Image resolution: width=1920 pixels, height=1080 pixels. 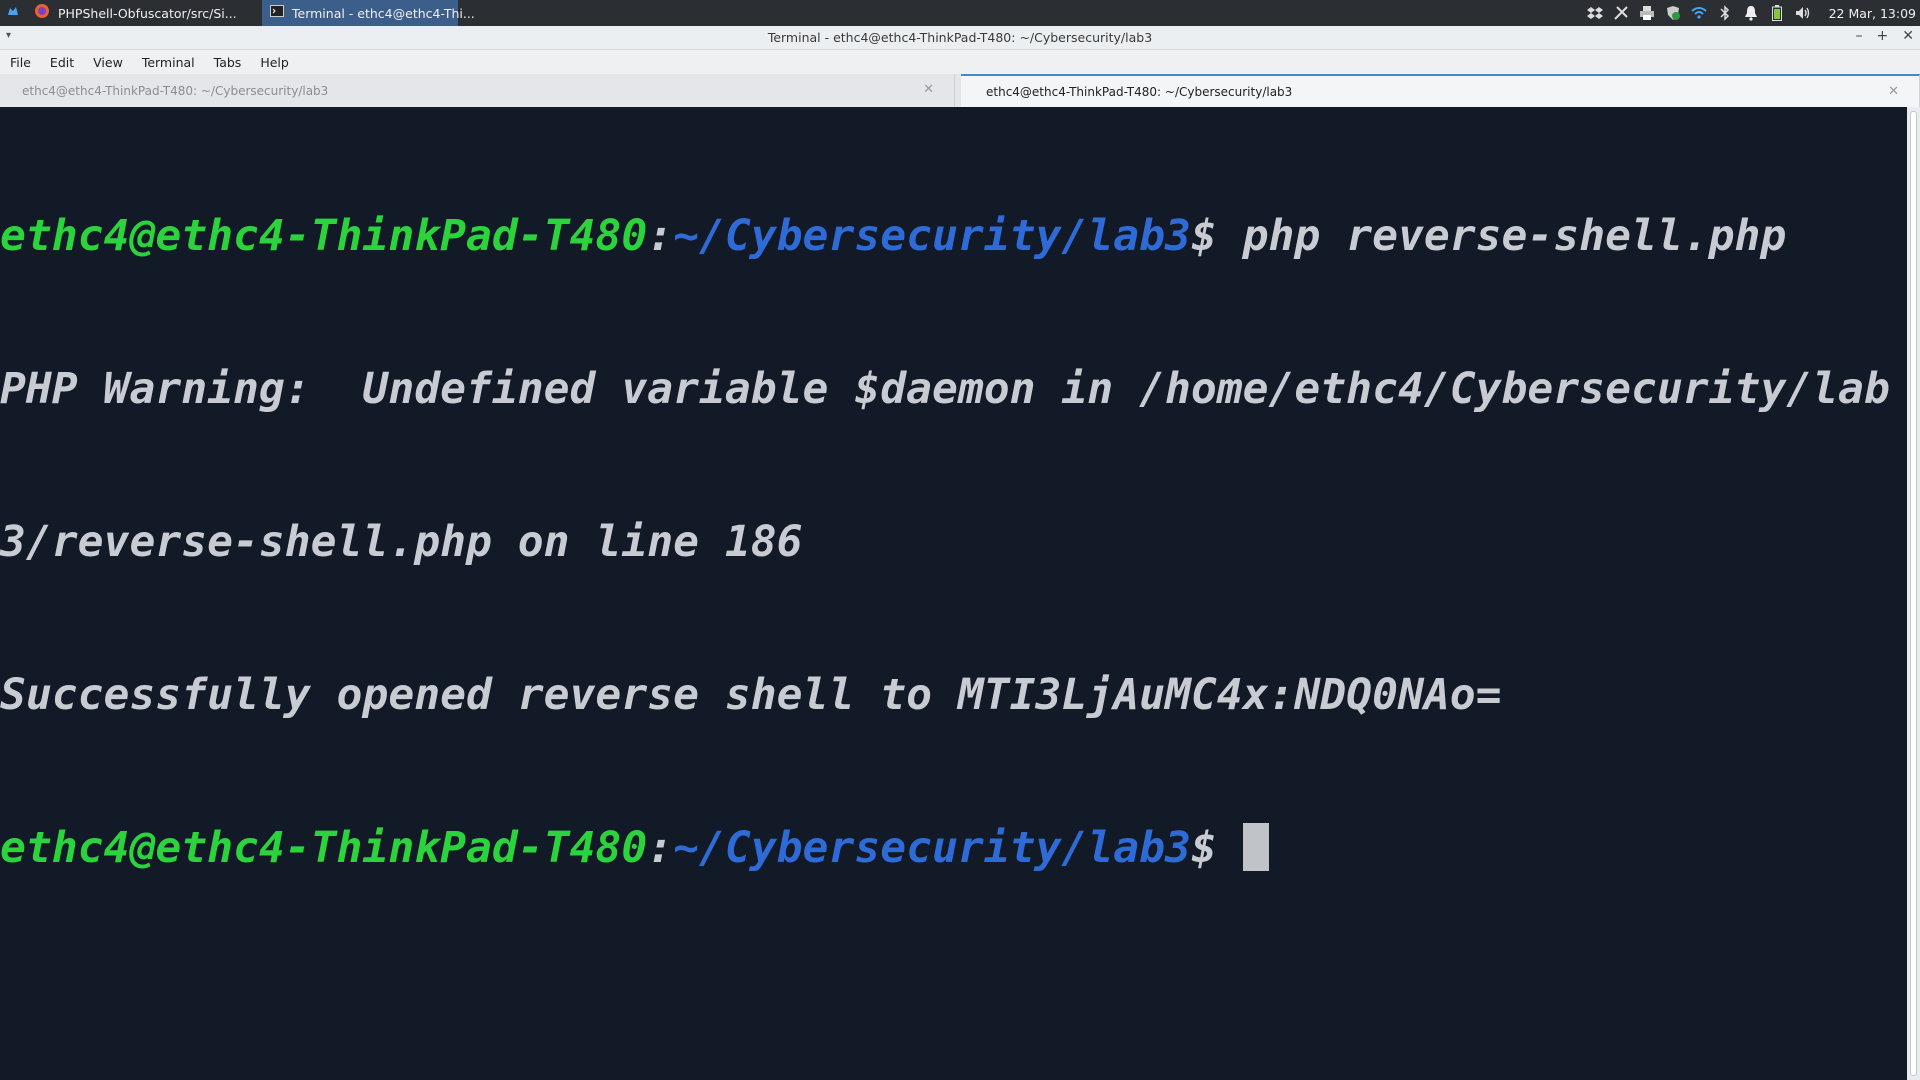 I want to click on menu-file: File, so click(x=20, y=62).